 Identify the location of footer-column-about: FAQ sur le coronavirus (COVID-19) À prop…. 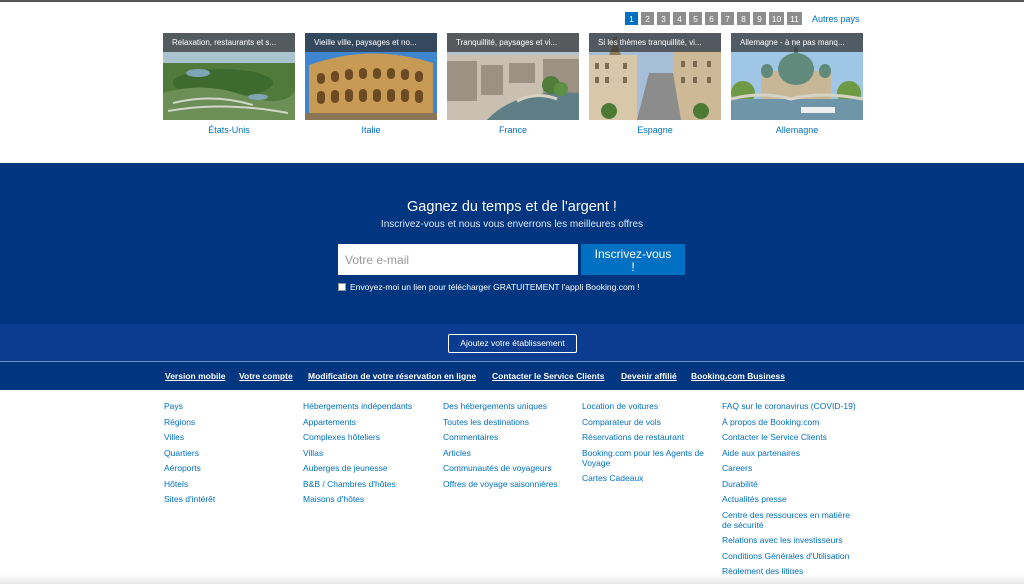
(789, 491).